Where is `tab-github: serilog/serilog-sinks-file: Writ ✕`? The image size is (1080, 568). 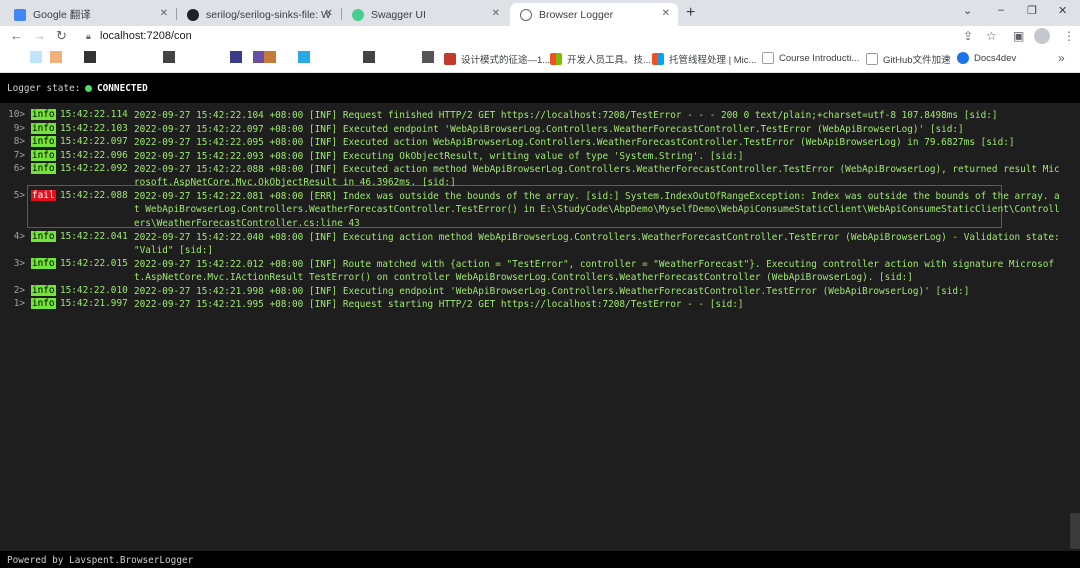
tab-github: serilog/serilog-sinks-file: Writ ✕ is located at coordinates (259, 14).